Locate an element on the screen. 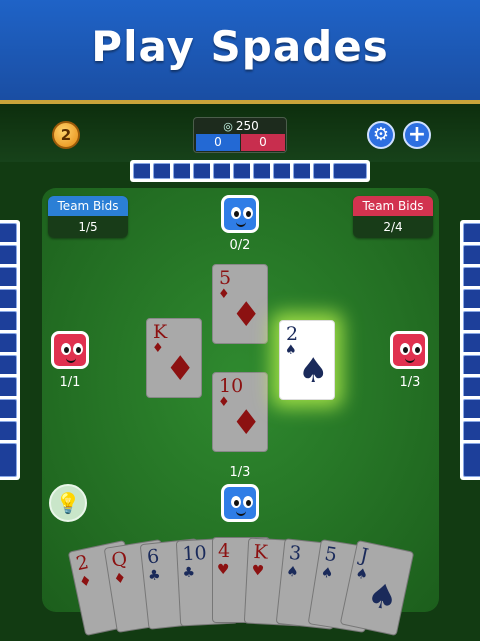 The height and width of the screenshot is (641, 480). lightbulb-icon: 💡 is located at coordinates (68, 503).